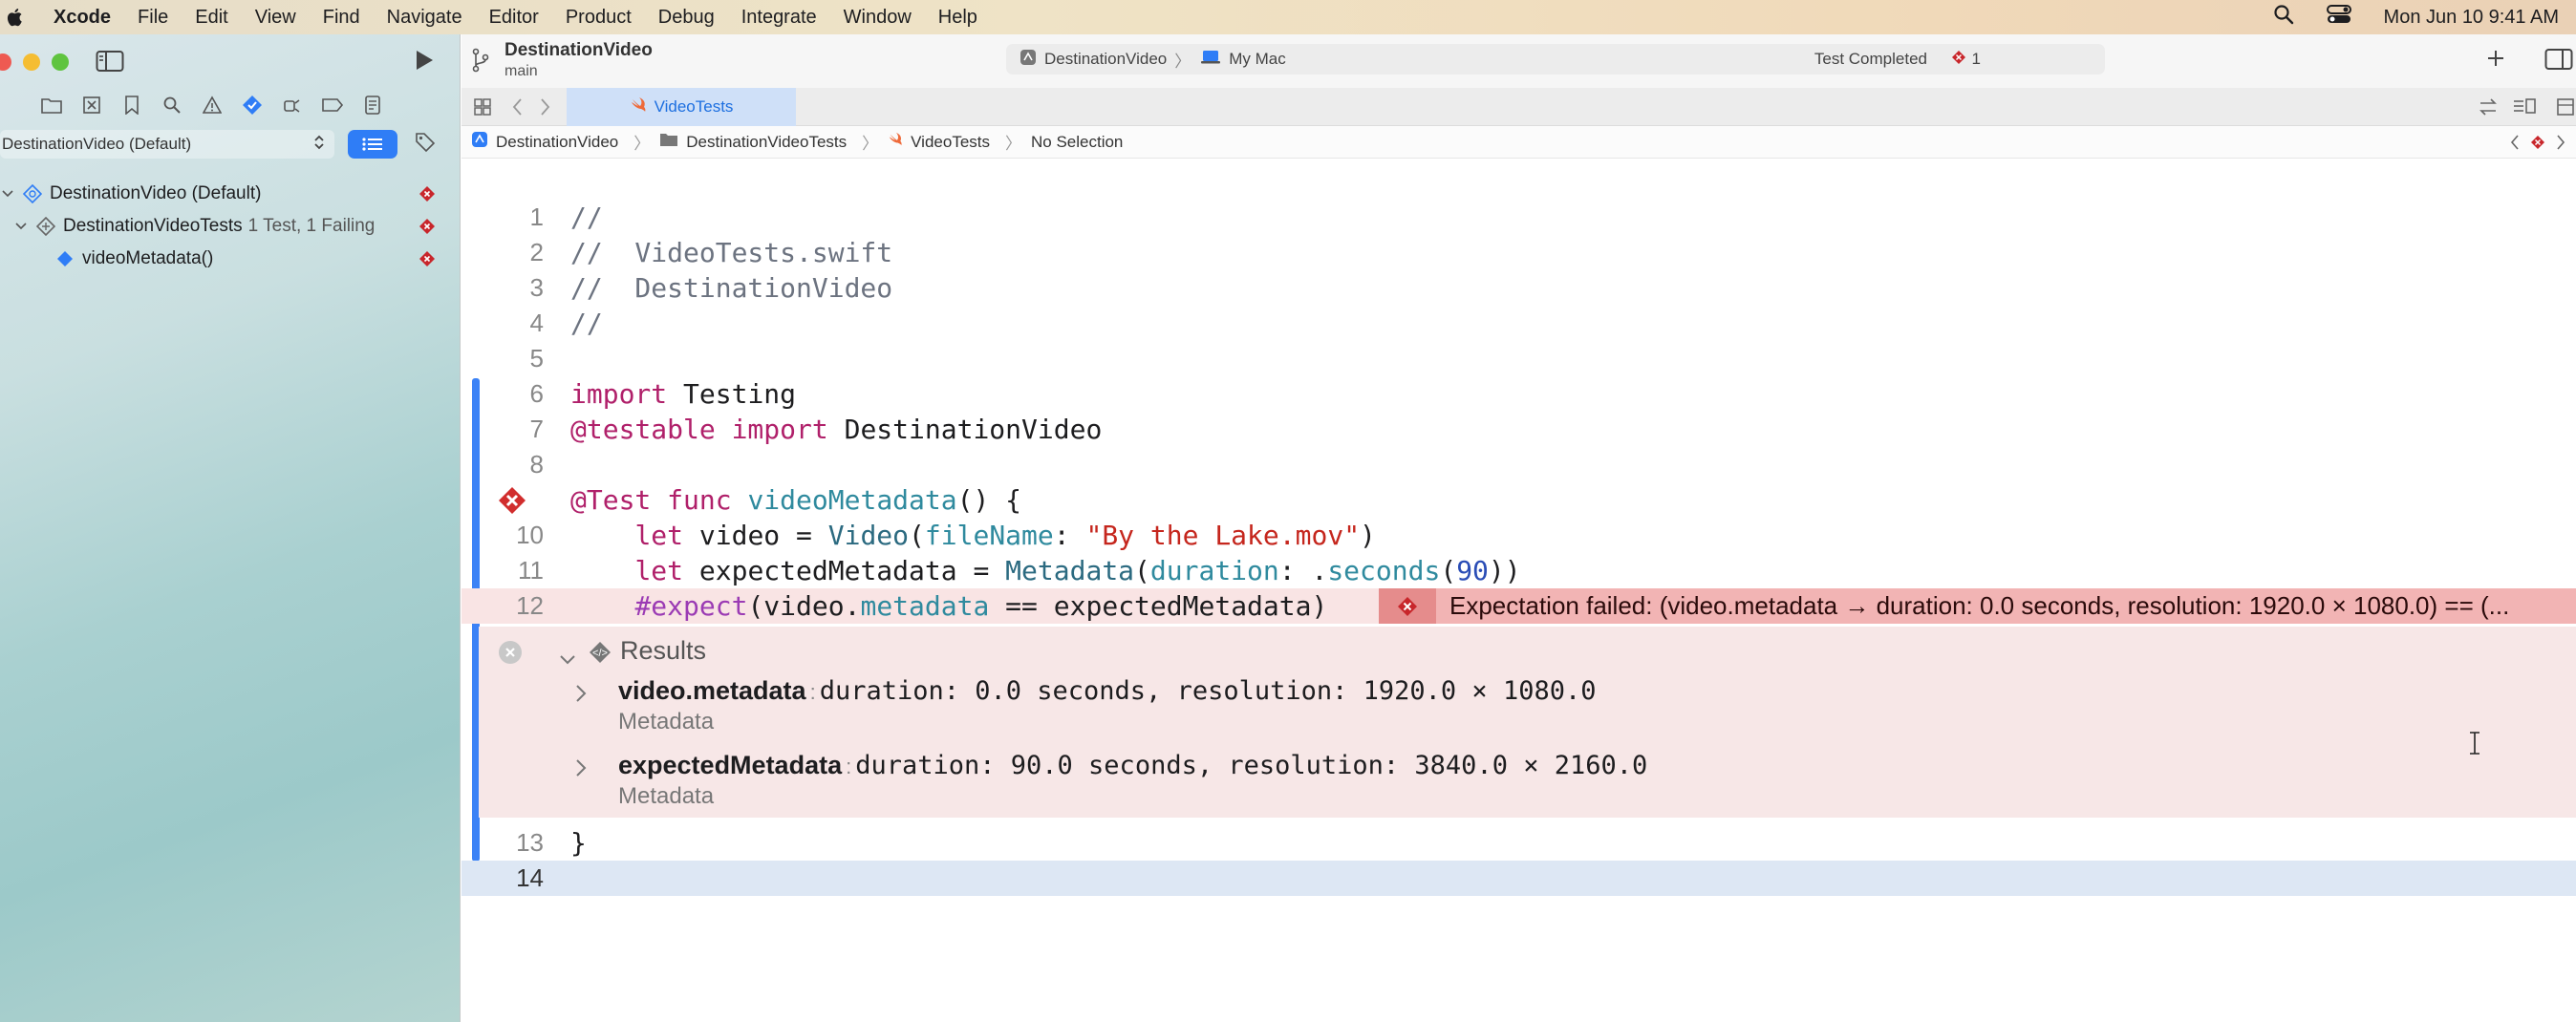  I want to click on menu-editor: Editor, so click(514, 18).